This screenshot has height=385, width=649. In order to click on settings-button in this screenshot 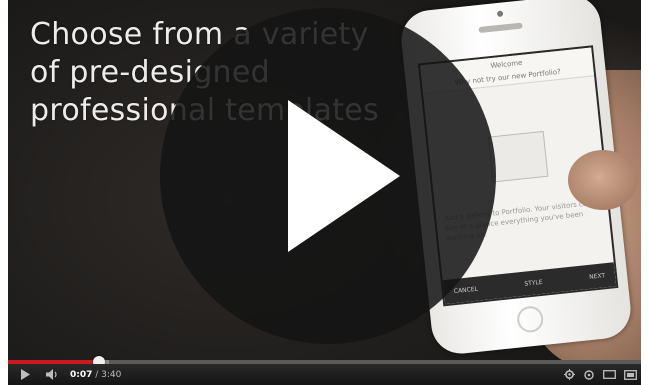, I will do `click(569, 374)`.